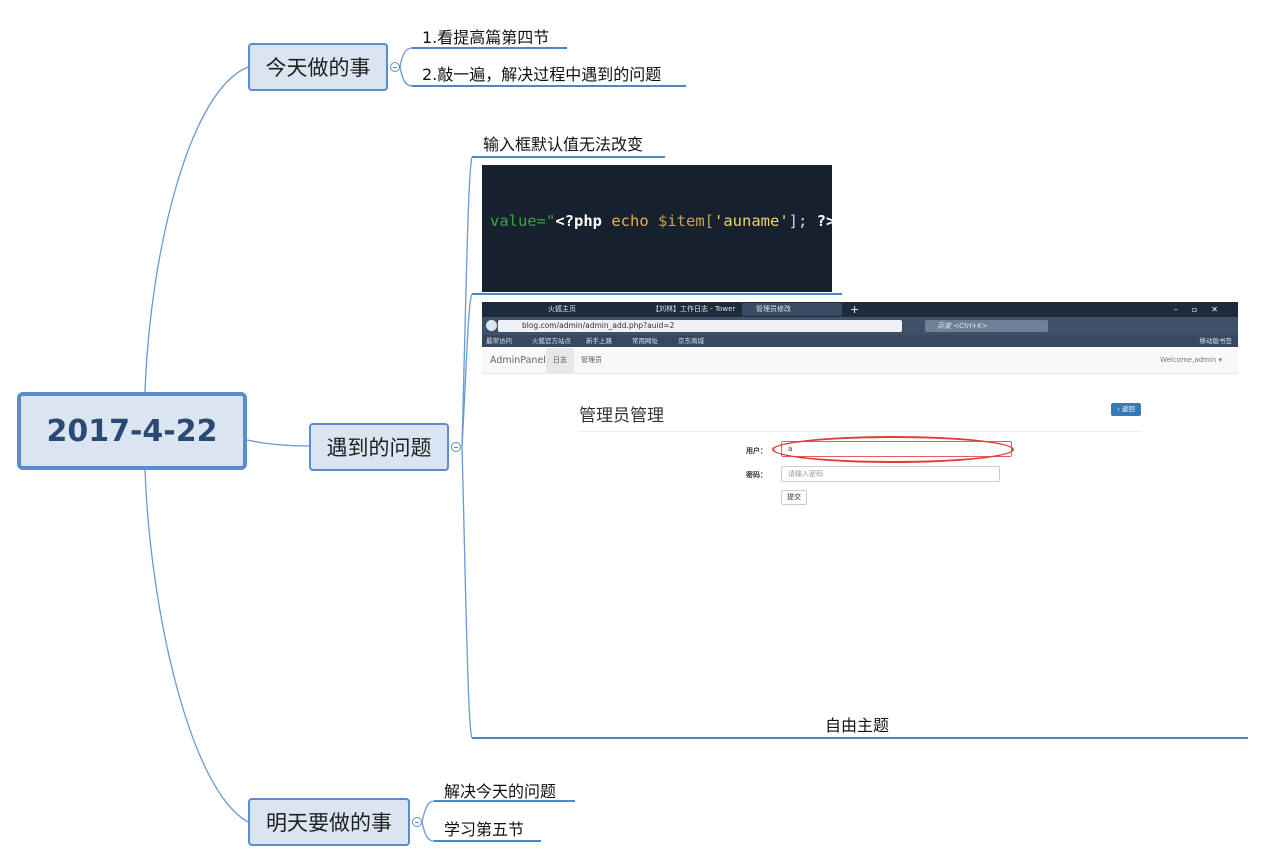 This screenshot has width=1265, height=863. Describe the element at coordinates (805, 474) in the screenshot. I see `password-placeholder: 请输入密码` at that location.